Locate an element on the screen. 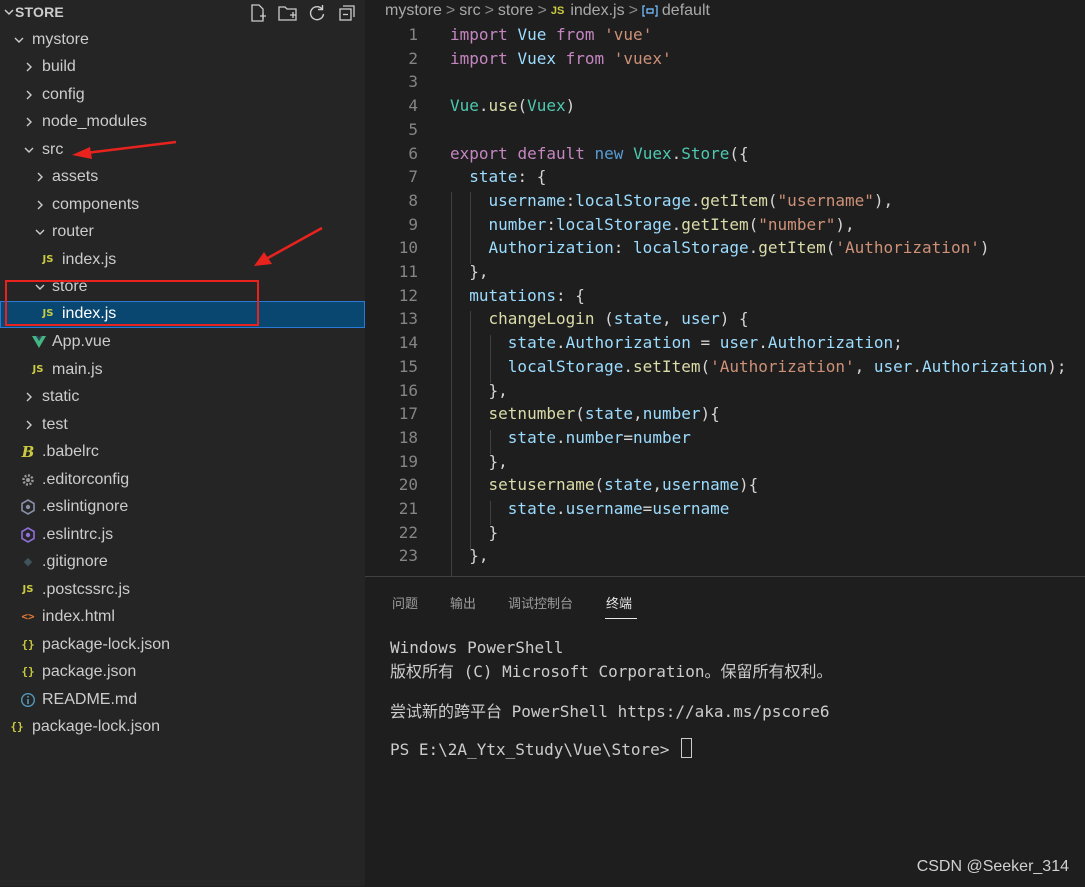 This screenshot has width=1085, height=887. refresh-icon is located at coordinates (317, 13).